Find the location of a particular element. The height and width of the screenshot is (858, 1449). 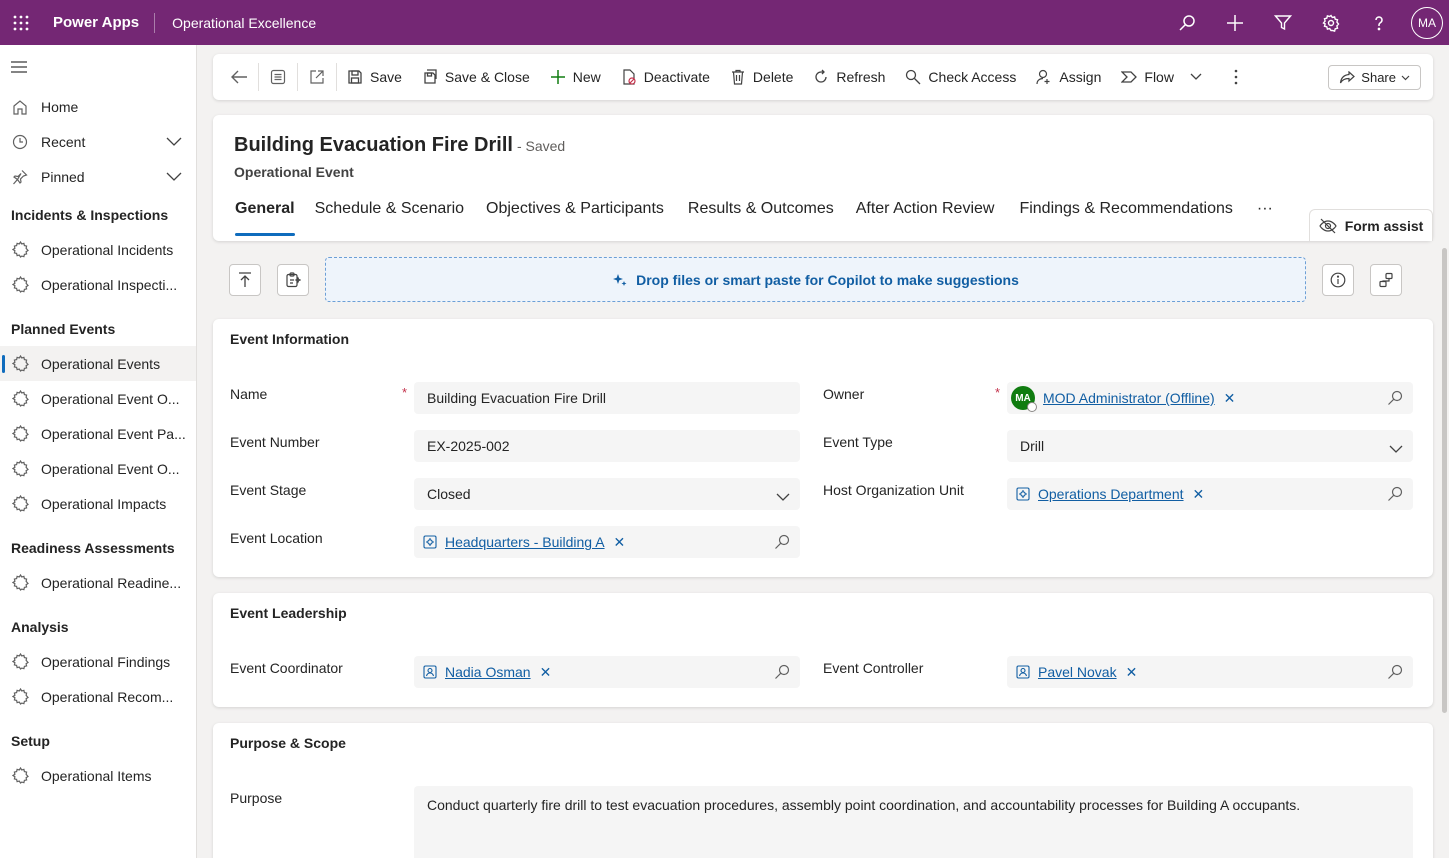

more-tabs-button: ··· is located at coordinates (1265, 218).